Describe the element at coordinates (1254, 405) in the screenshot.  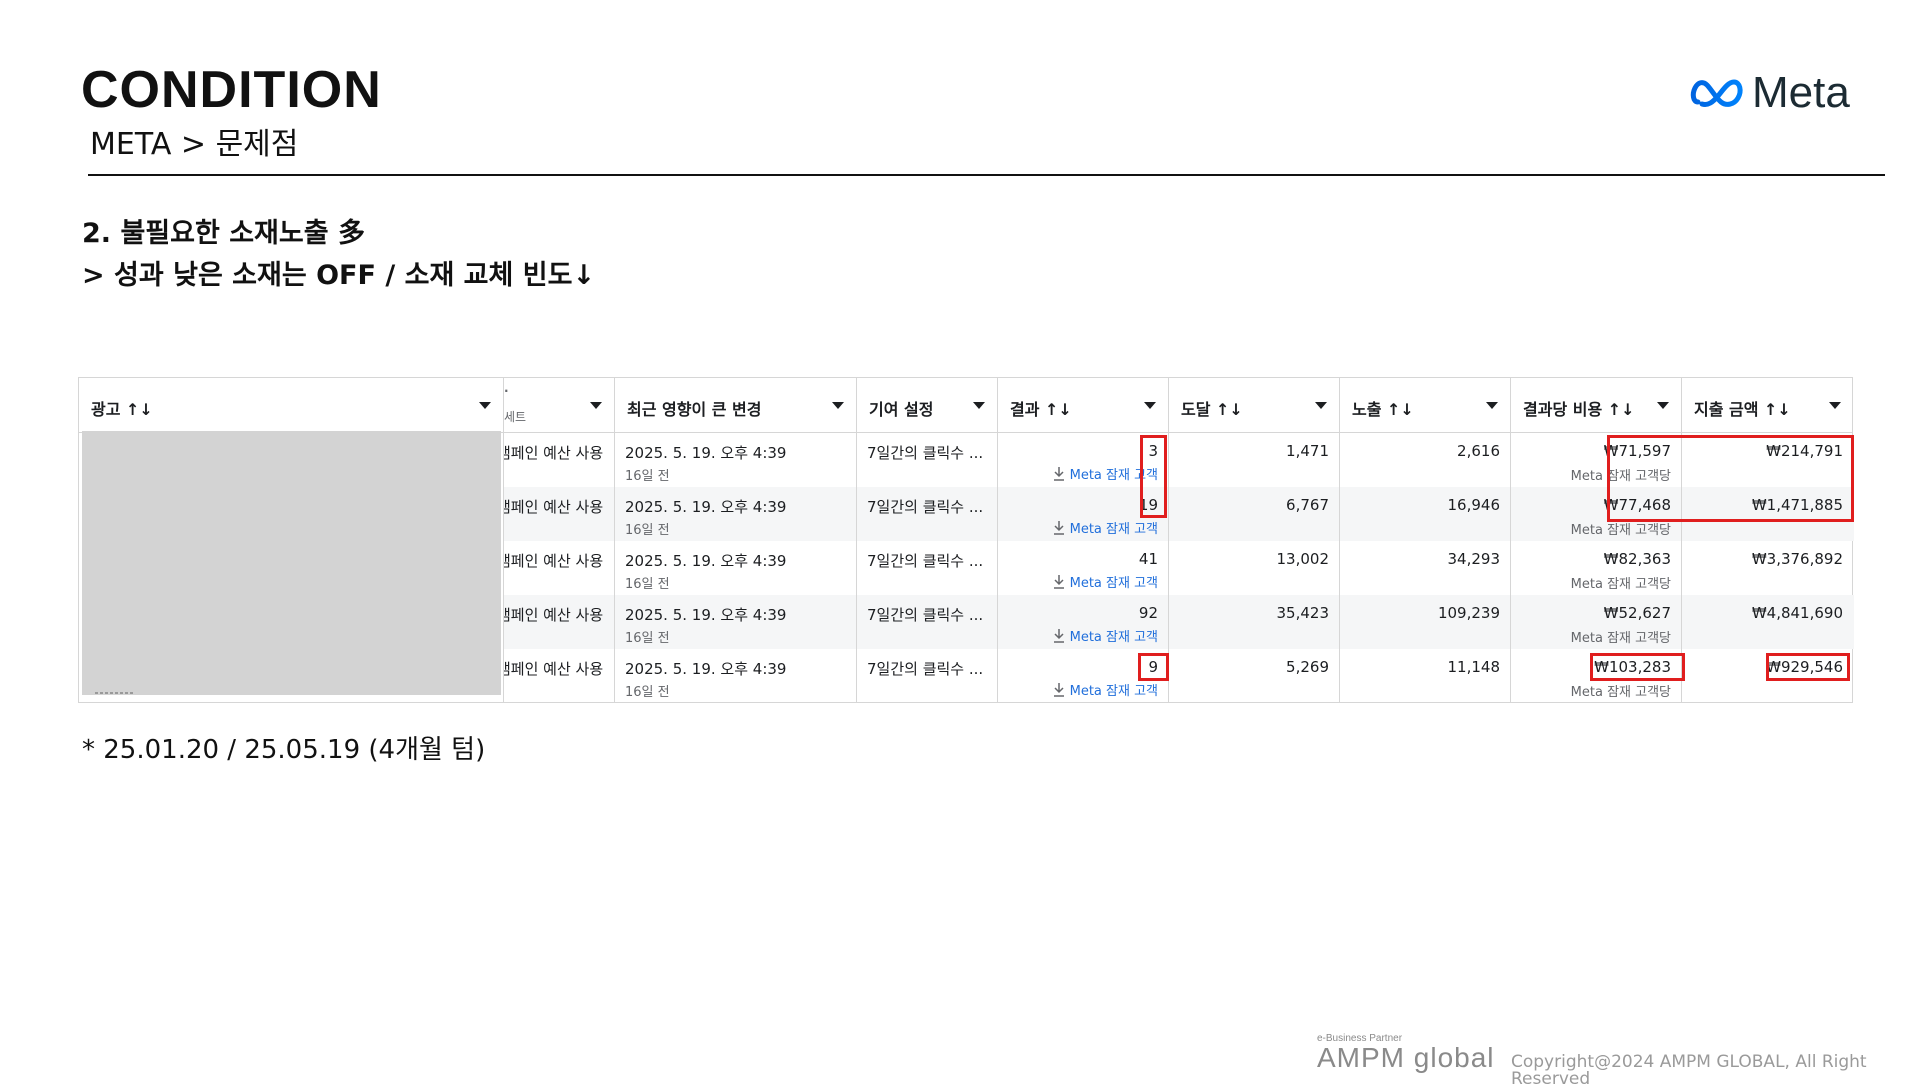
I see `column-header-reach: 도달 ↑↓` at that location.